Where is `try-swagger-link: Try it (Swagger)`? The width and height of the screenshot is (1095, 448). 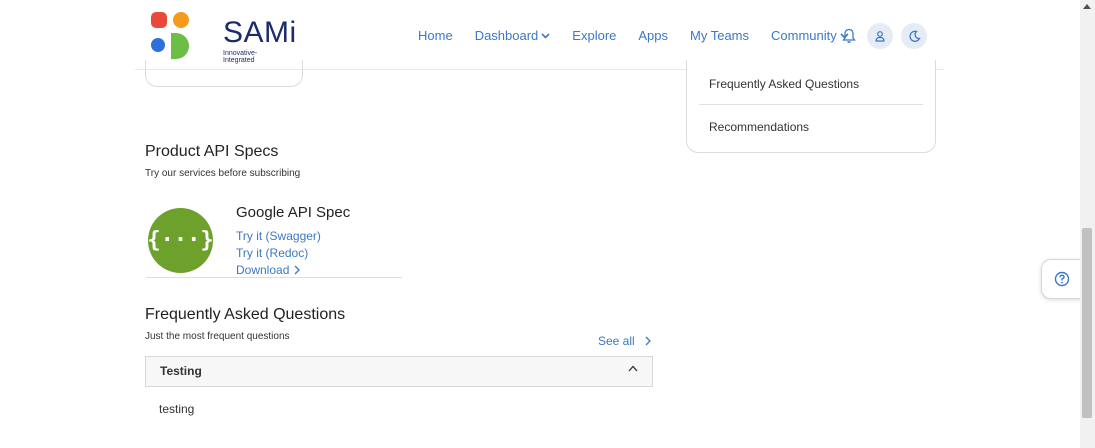
try-swagger-link: Try it (Swagger) is located at coordinates (278, 236).